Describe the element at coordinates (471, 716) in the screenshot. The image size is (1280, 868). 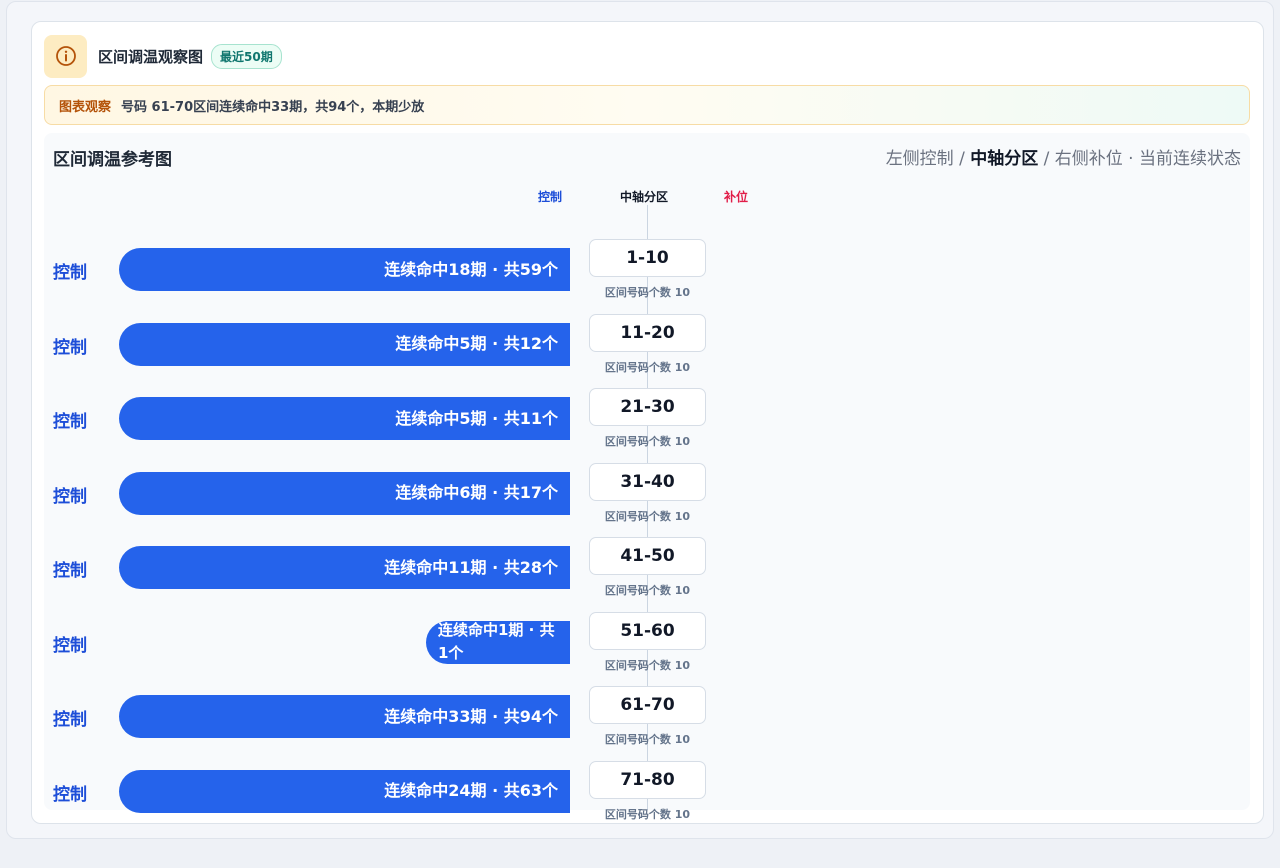
I see `streak-bar-label: 连续命中33期 · 共94个` at that location.